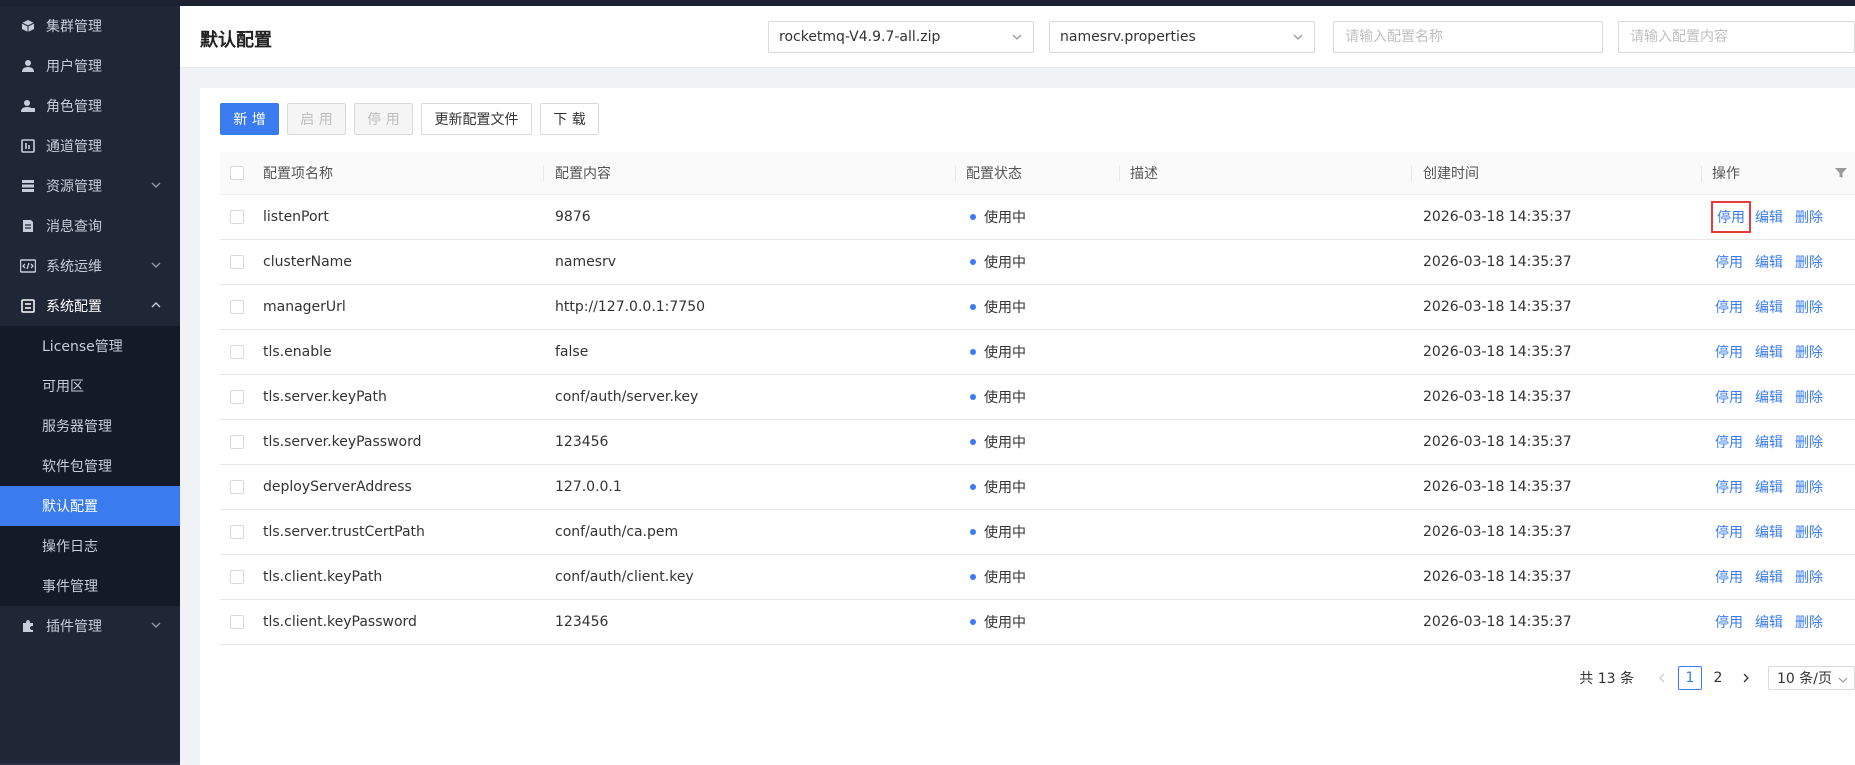 The image size is (1855, 765). I want to click on download-button: 下 载, so click(569, 119).